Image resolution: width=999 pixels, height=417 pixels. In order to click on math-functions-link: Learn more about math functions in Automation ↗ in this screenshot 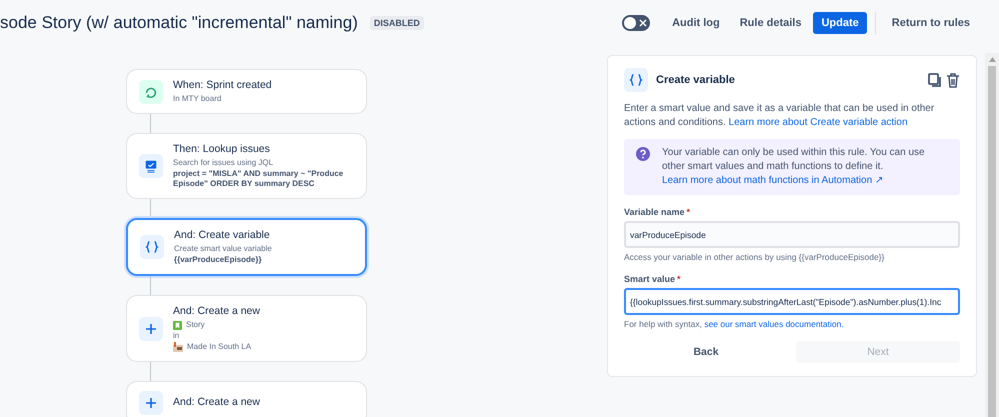, I will do `click(772, 180)`.